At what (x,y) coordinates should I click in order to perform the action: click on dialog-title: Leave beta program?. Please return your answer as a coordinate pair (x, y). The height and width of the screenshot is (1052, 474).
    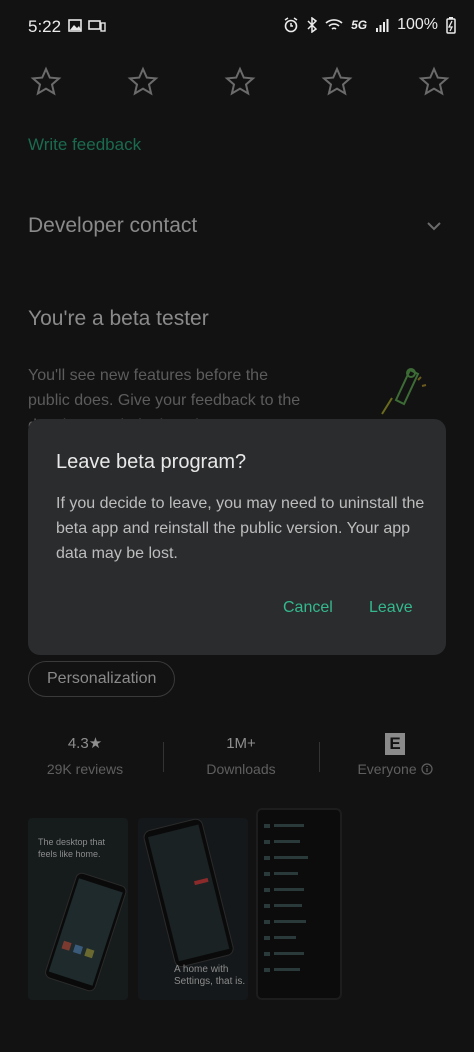
    Looking at the image, I should click on (151, 462).